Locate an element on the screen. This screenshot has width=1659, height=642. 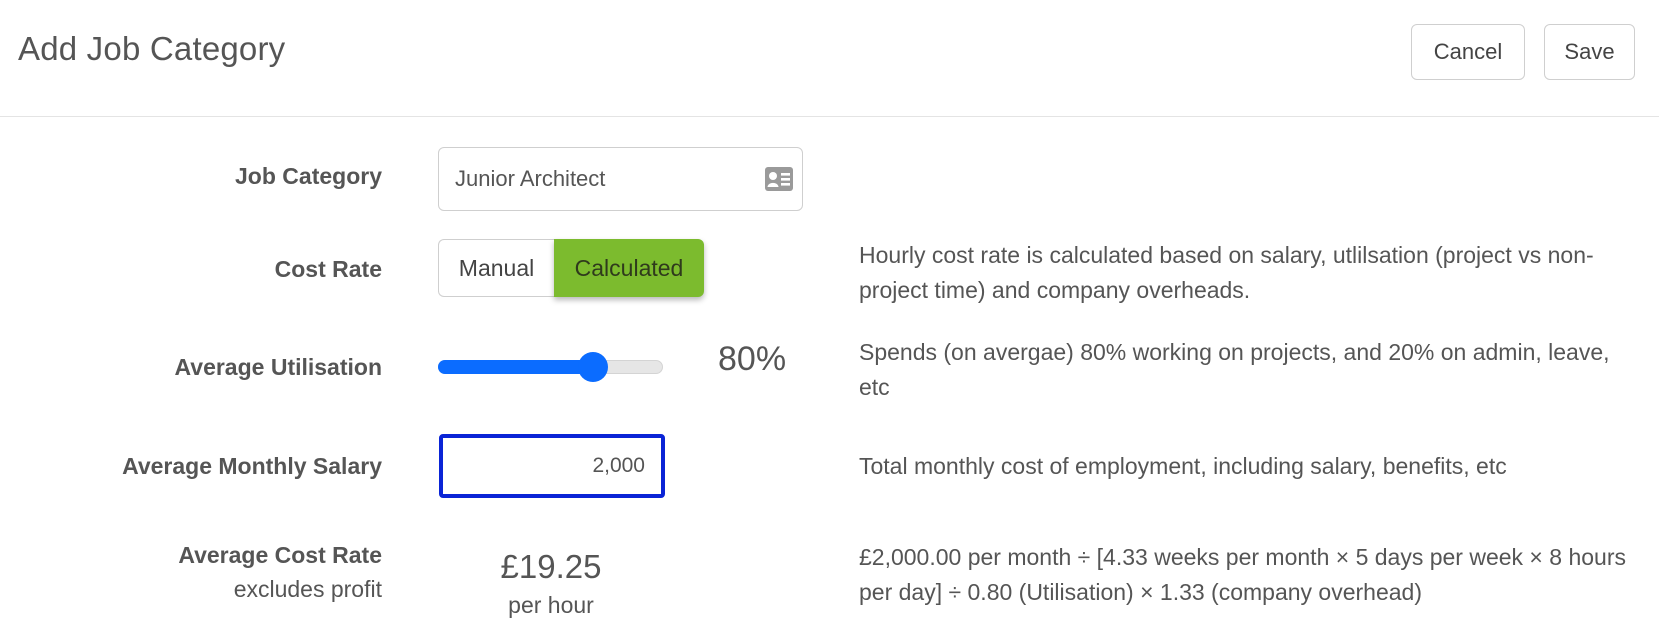
utilisation-label: Average Utilisation is located at coordinates (278, 367).